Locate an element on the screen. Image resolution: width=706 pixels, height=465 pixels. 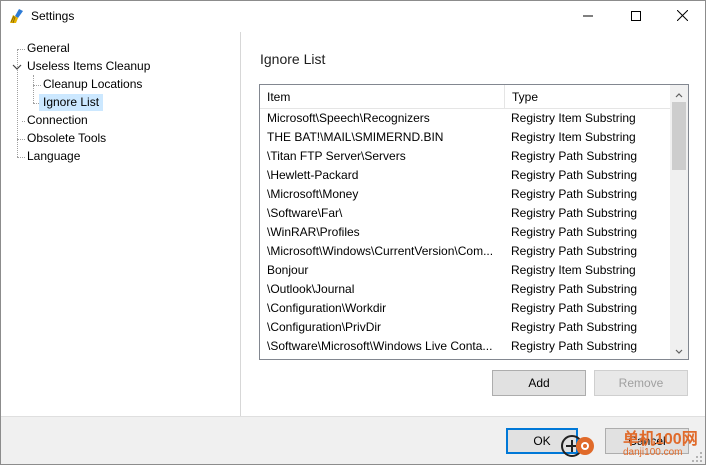
cell-item: \Hewlett-Packard is located at coordinates (313, 175).